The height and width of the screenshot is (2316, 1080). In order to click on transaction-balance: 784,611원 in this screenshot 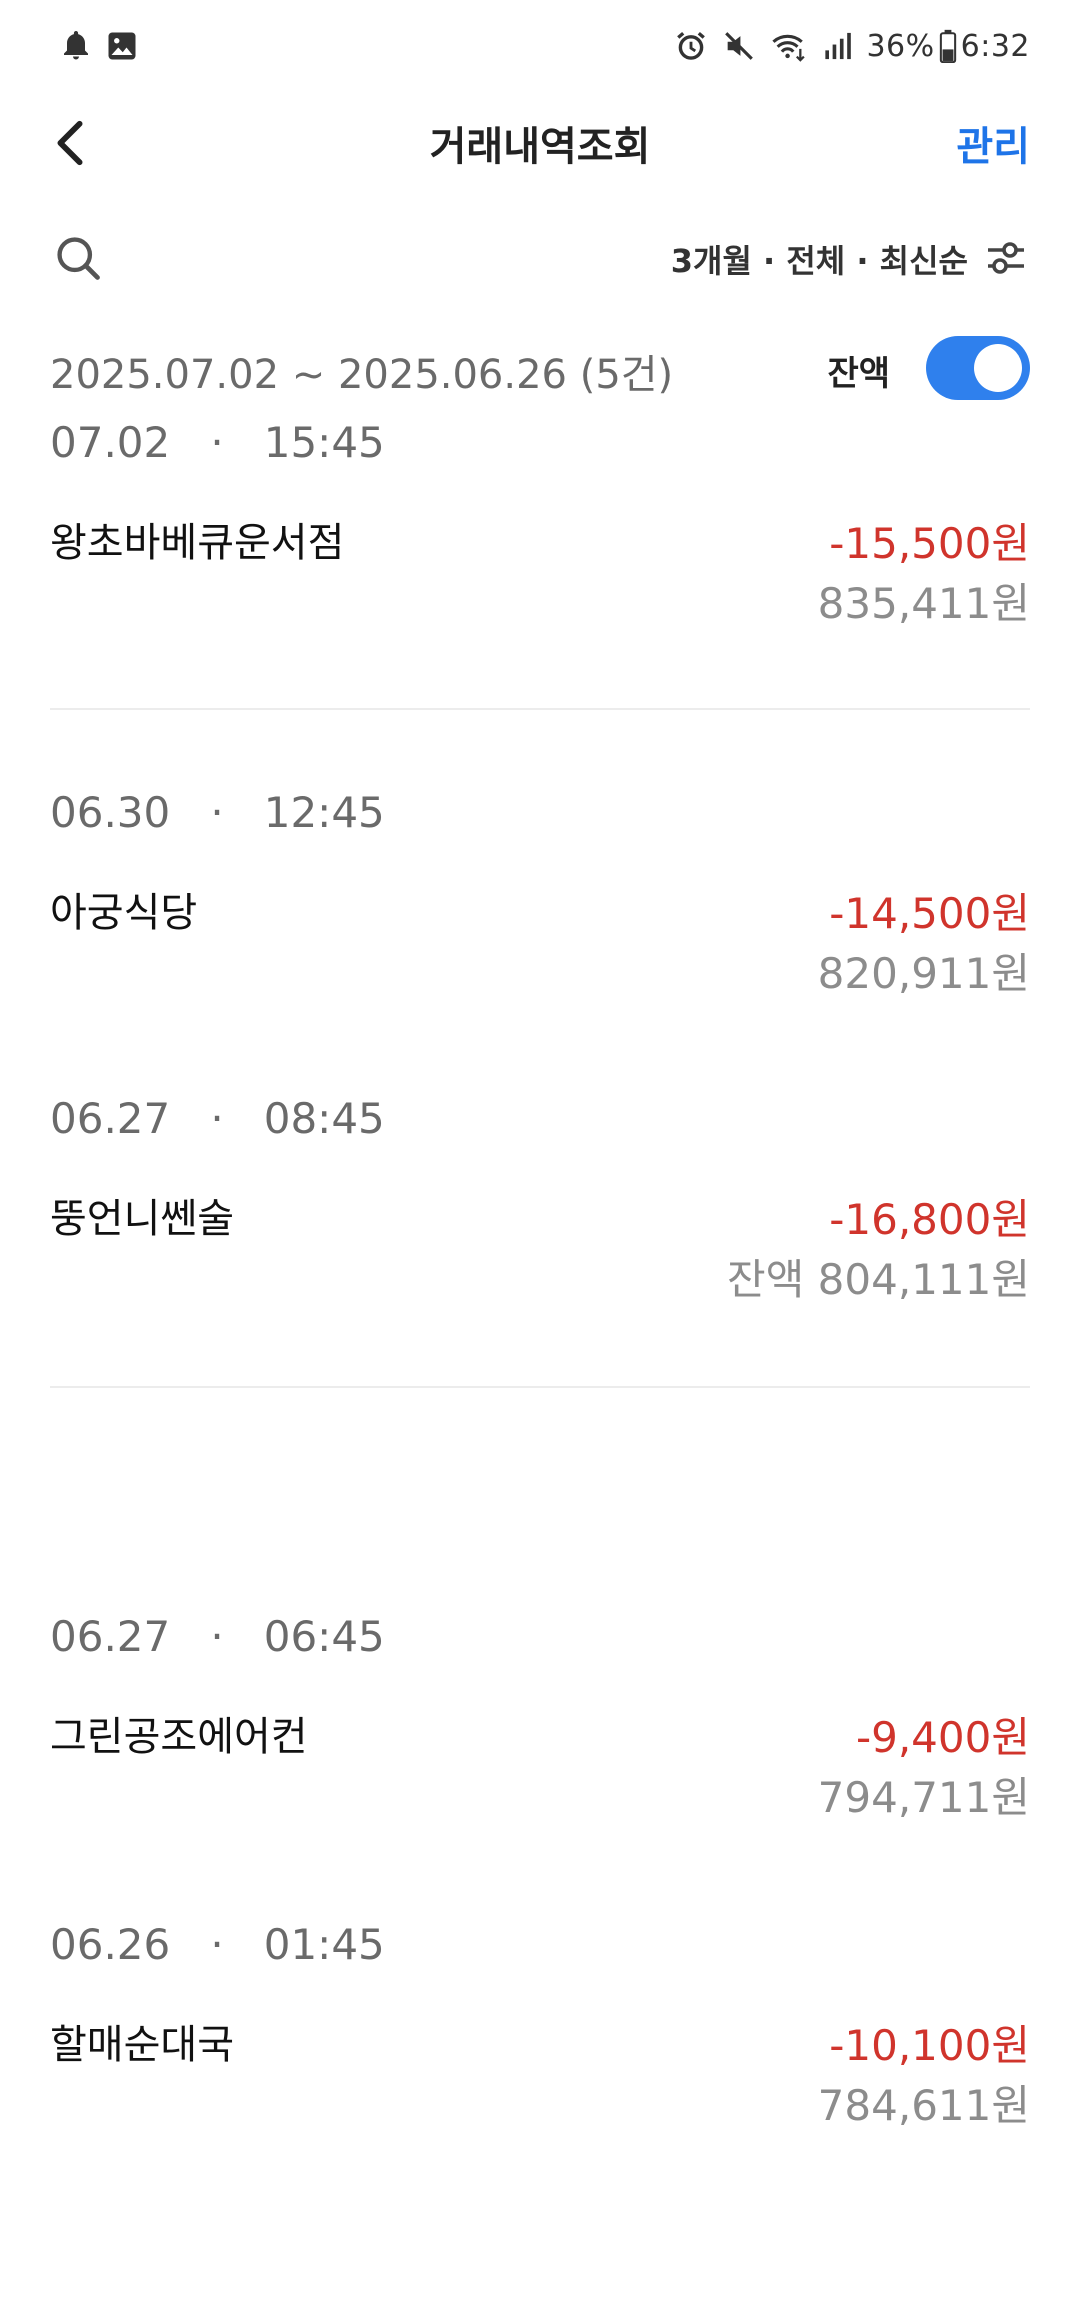, I will do `click(923, 2105)`.